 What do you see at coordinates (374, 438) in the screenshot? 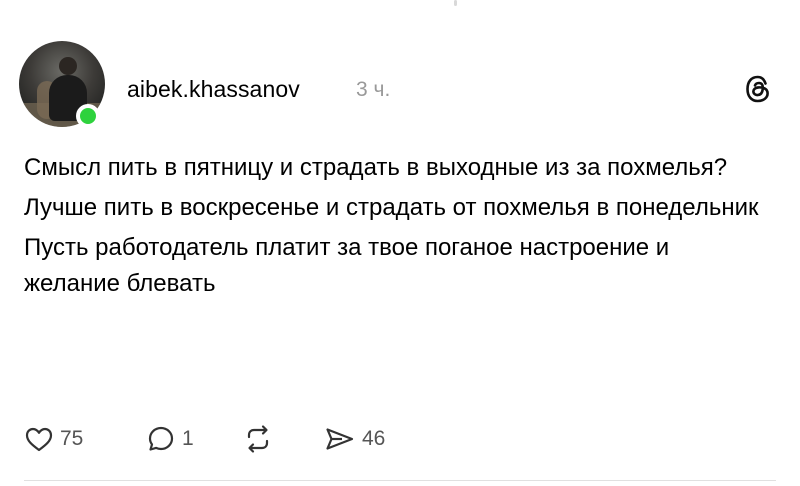
I see `share-count: 46` at bounding box center [374, 438].